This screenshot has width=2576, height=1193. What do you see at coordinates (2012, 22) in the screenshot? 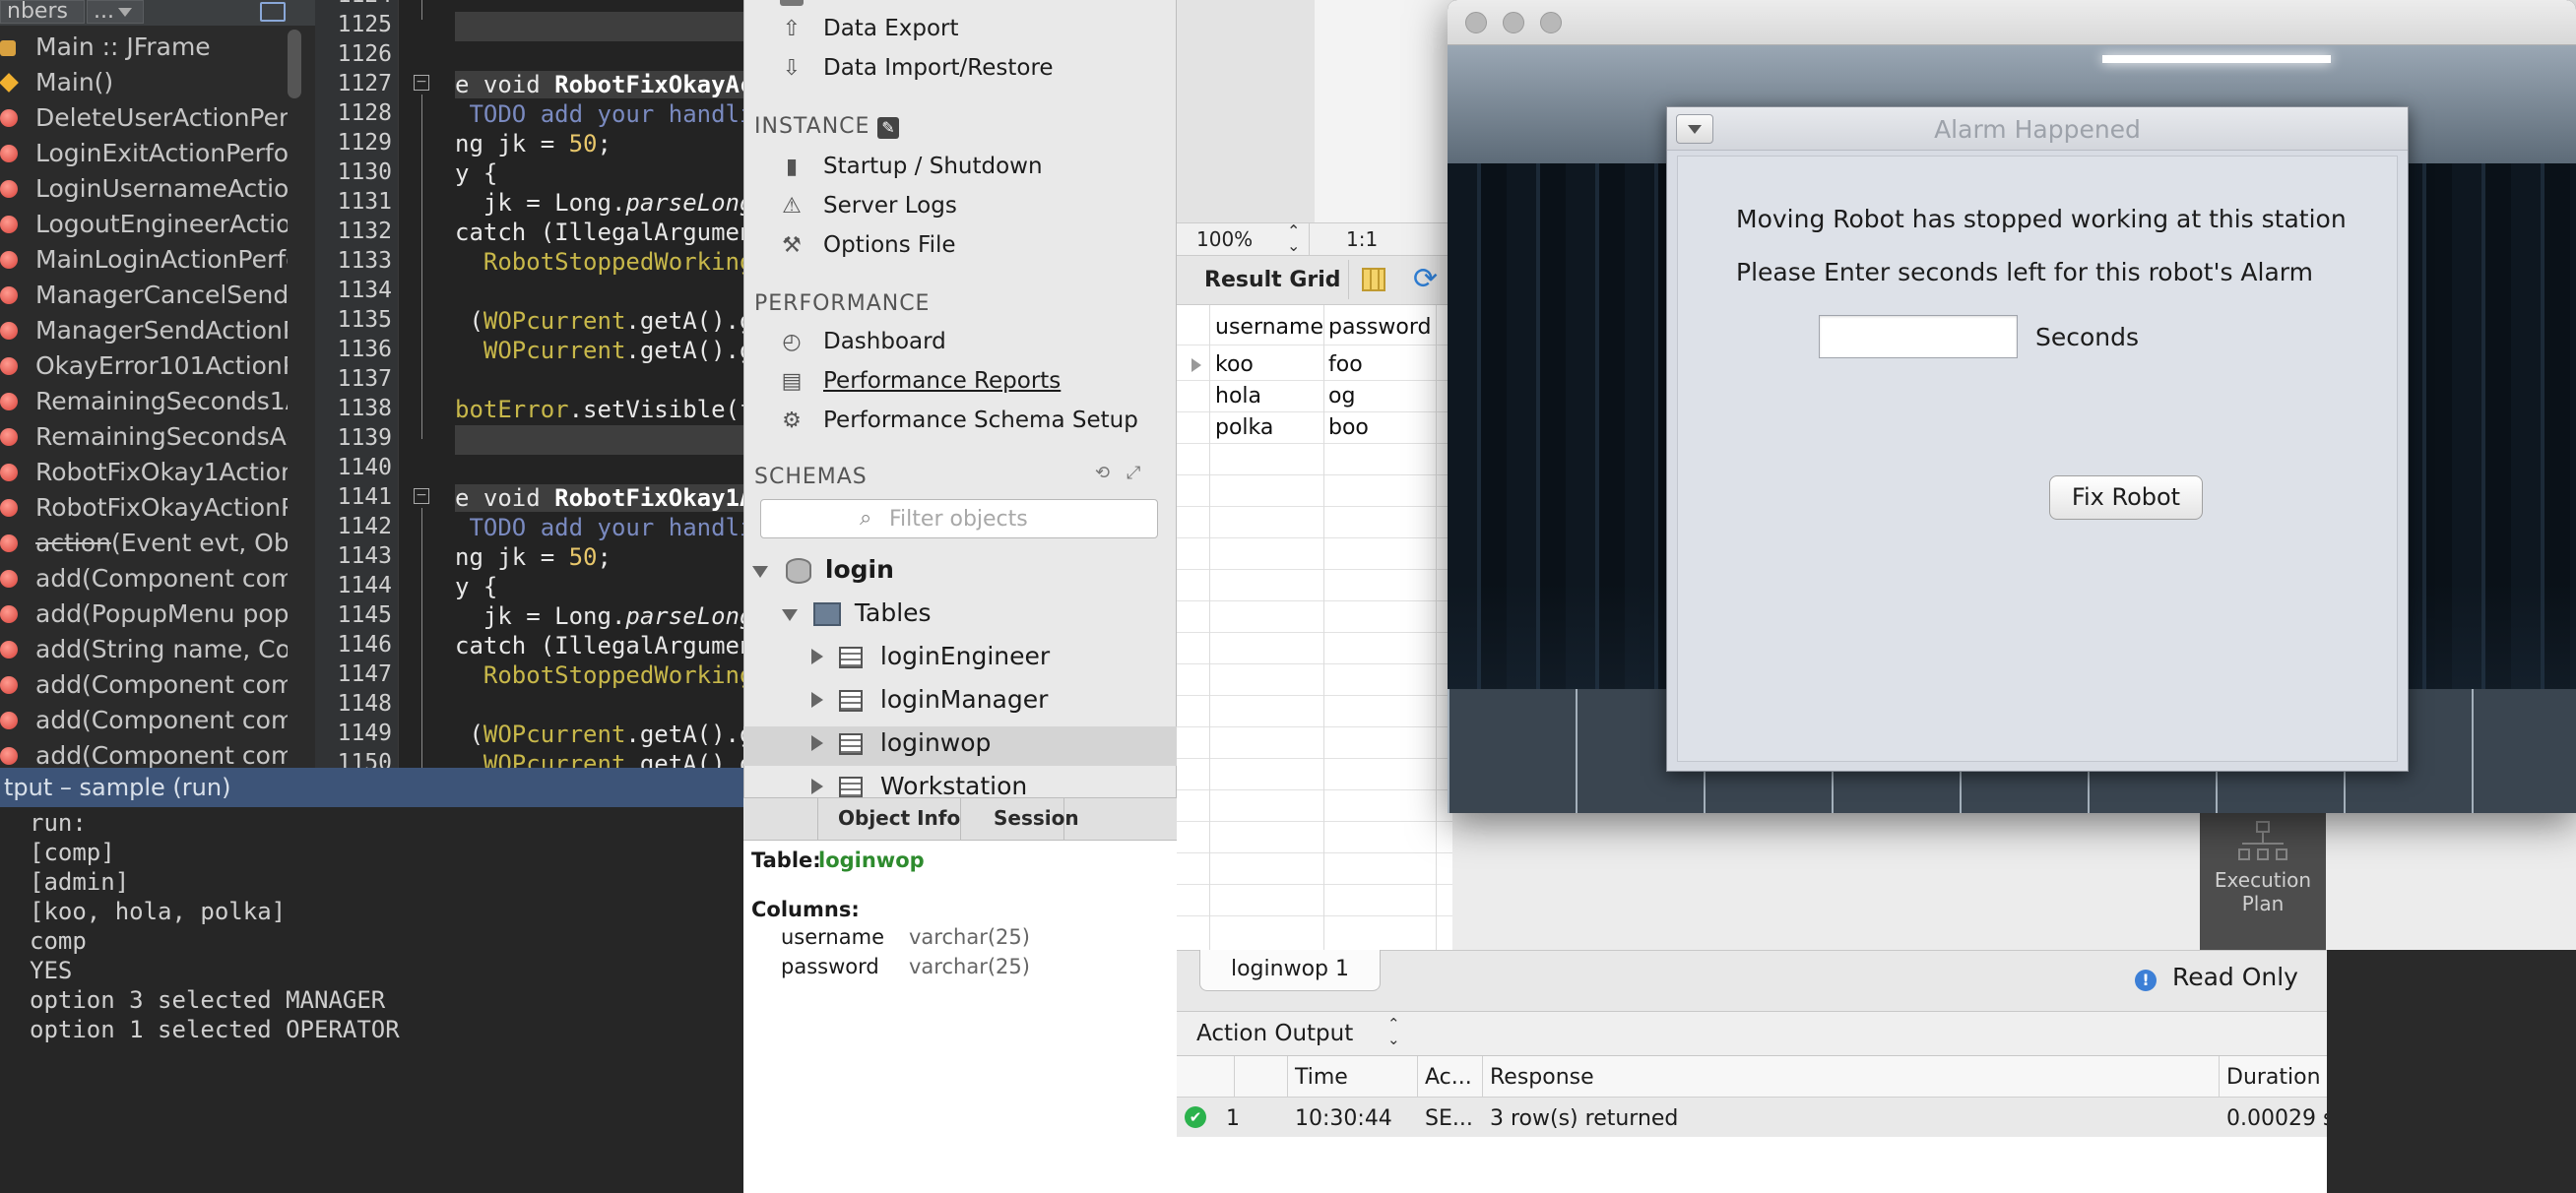
I see `jframe-titlebar` at bounding box center [2012, 22].